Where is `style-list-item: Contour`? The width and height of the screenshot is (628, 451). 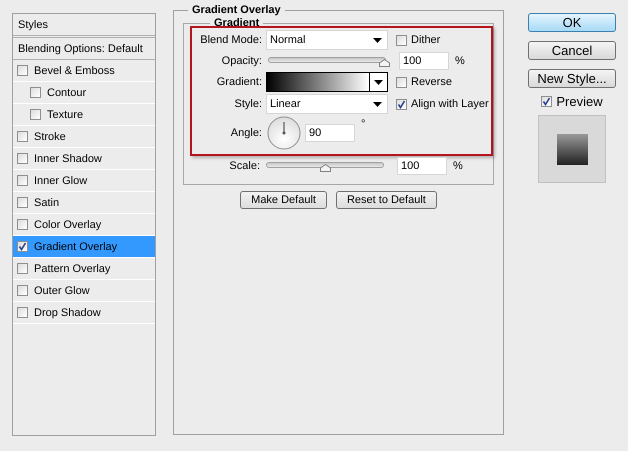 style-list-item: Contour is located at coordinates (84, 93).